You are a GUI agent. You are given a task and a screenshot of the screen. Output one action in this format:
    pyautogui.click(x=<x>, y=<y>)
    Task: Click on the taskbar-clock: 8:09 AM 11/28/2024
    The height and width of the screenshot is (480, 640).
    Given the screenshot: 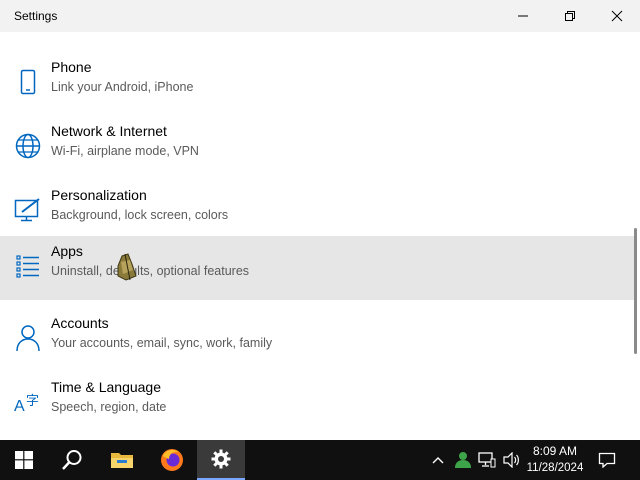 What is the action you would take?
    pyautogui.click(x=555, y=461)
    